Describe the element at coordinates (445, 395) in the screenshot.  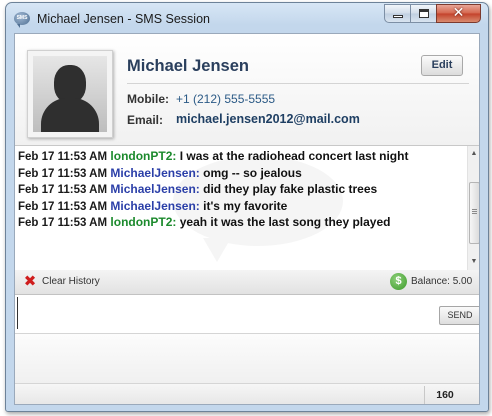
I see `characters-remaining-counter: 160` at that location.